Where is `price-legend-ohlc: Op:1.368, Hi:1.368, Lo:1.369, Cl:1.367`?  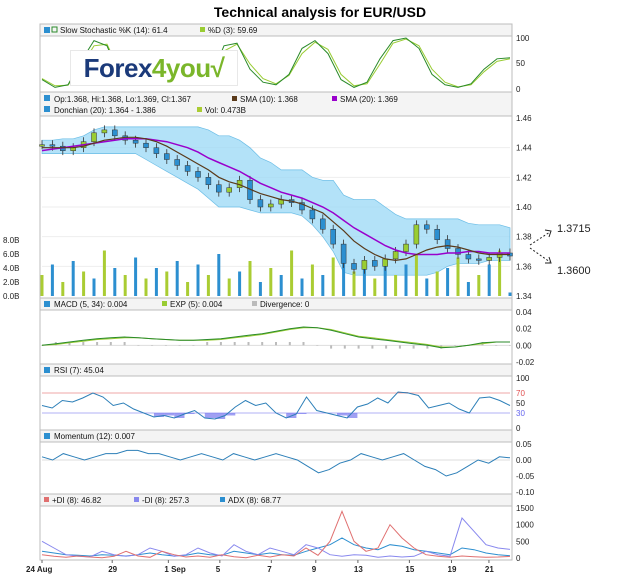 price-legend-ohlc: Op:1.368, Hi:1.368, Lo:1.369, Cl:1.367 is located at coordinates (123, 99).